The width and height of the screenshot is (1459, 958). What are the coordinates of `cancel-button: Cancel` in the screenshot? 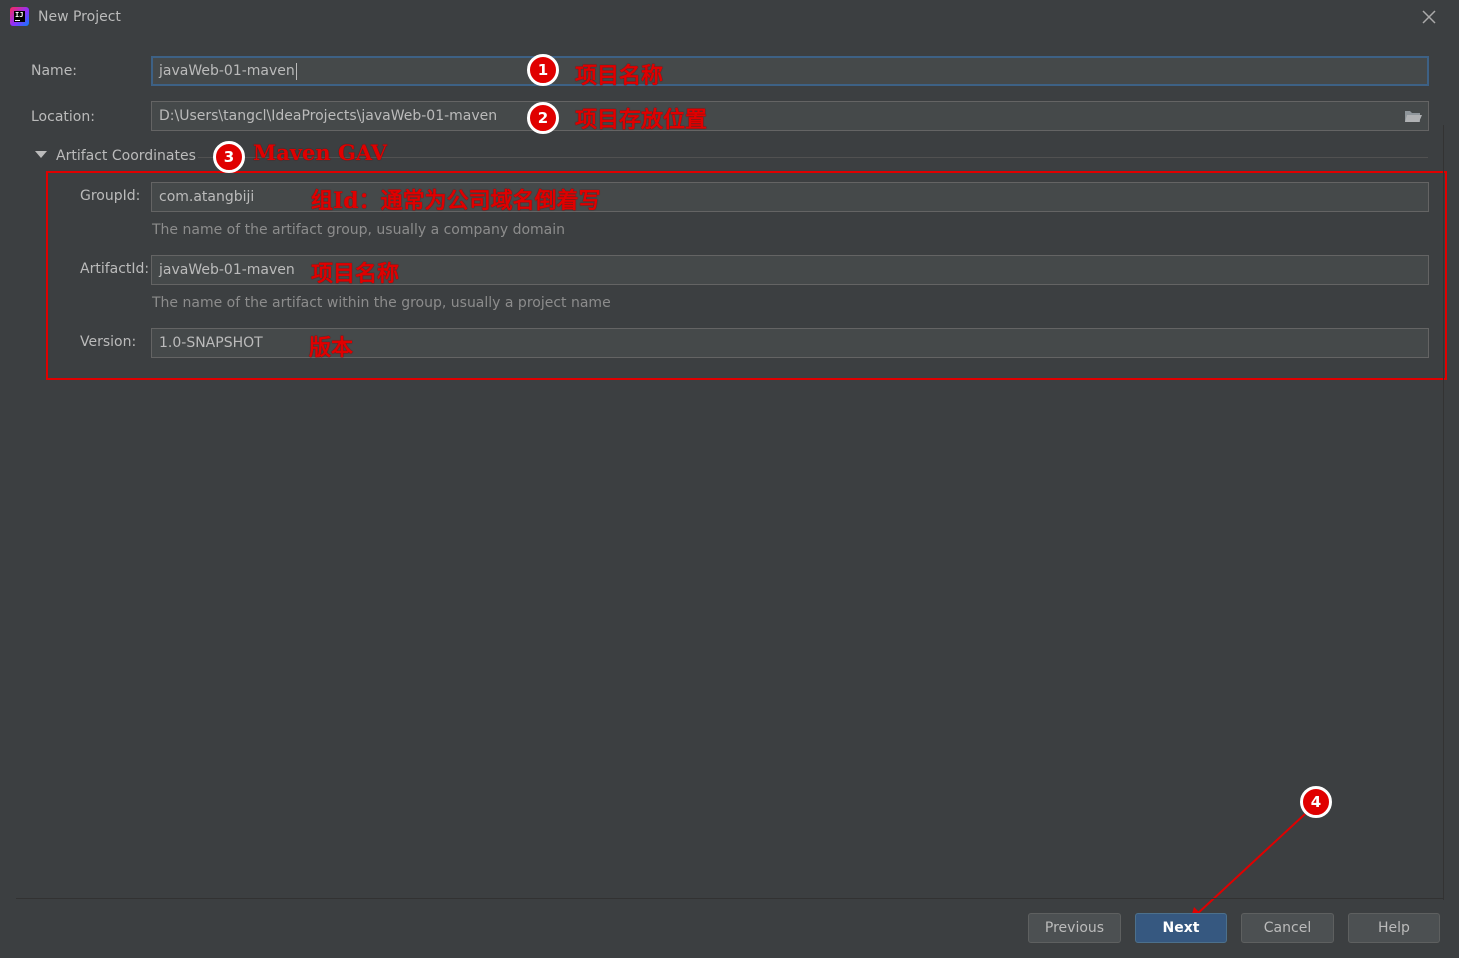 It's located at (1287, 928).